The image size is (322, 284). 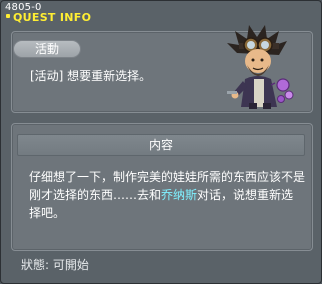 What do you see at coordinates (260, 67) in the screenshot?
I see `goggles-scientist-npc-icon` at bounding box center [260, 67].